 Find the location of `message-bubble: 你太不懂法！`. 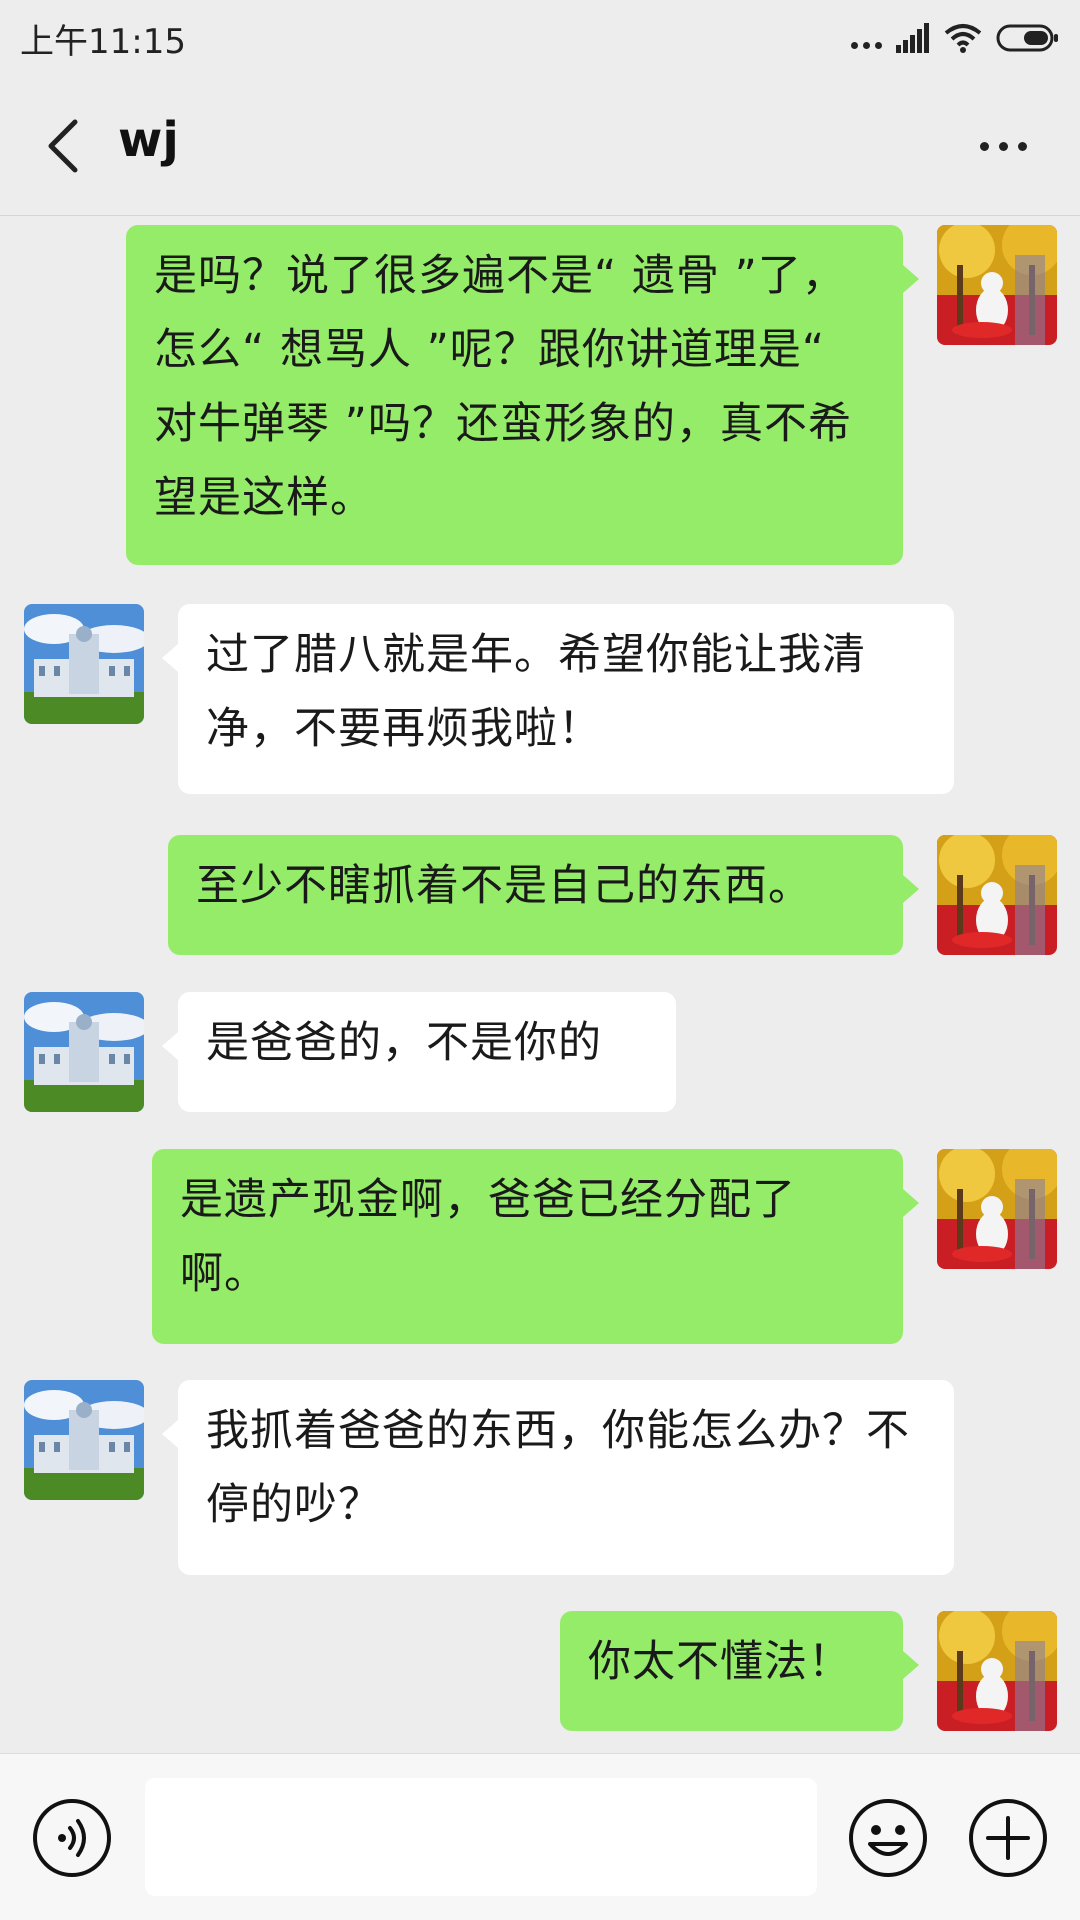

message-bubble: 你太不懂法！ is located at coordinates (739, 1671).